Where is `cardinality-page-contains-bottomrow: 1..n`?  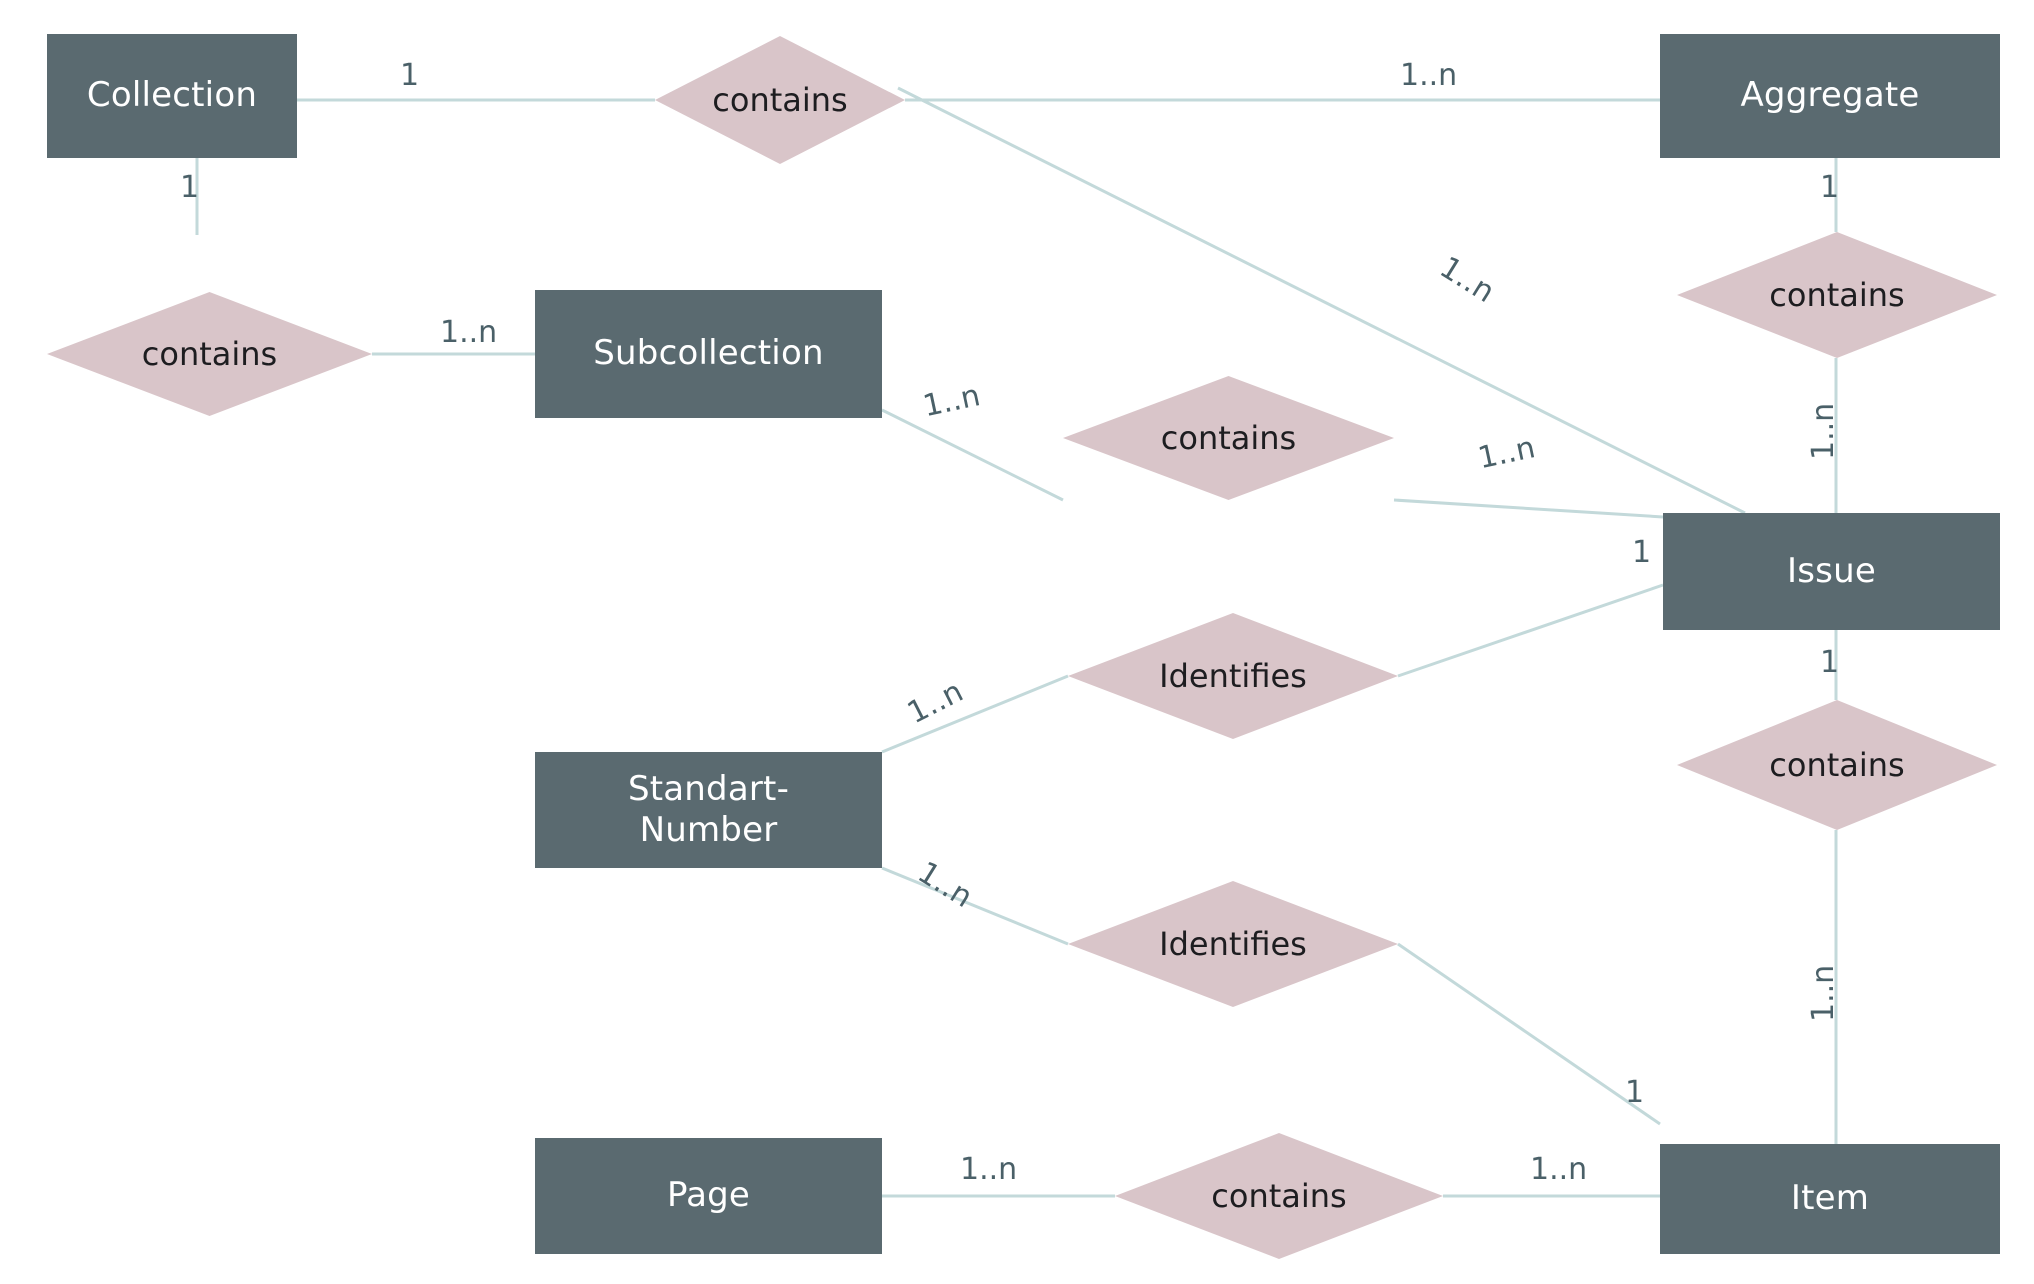
cardinality-page-contains-bottomrow: 1..n is located at coordinates (989, 1169).